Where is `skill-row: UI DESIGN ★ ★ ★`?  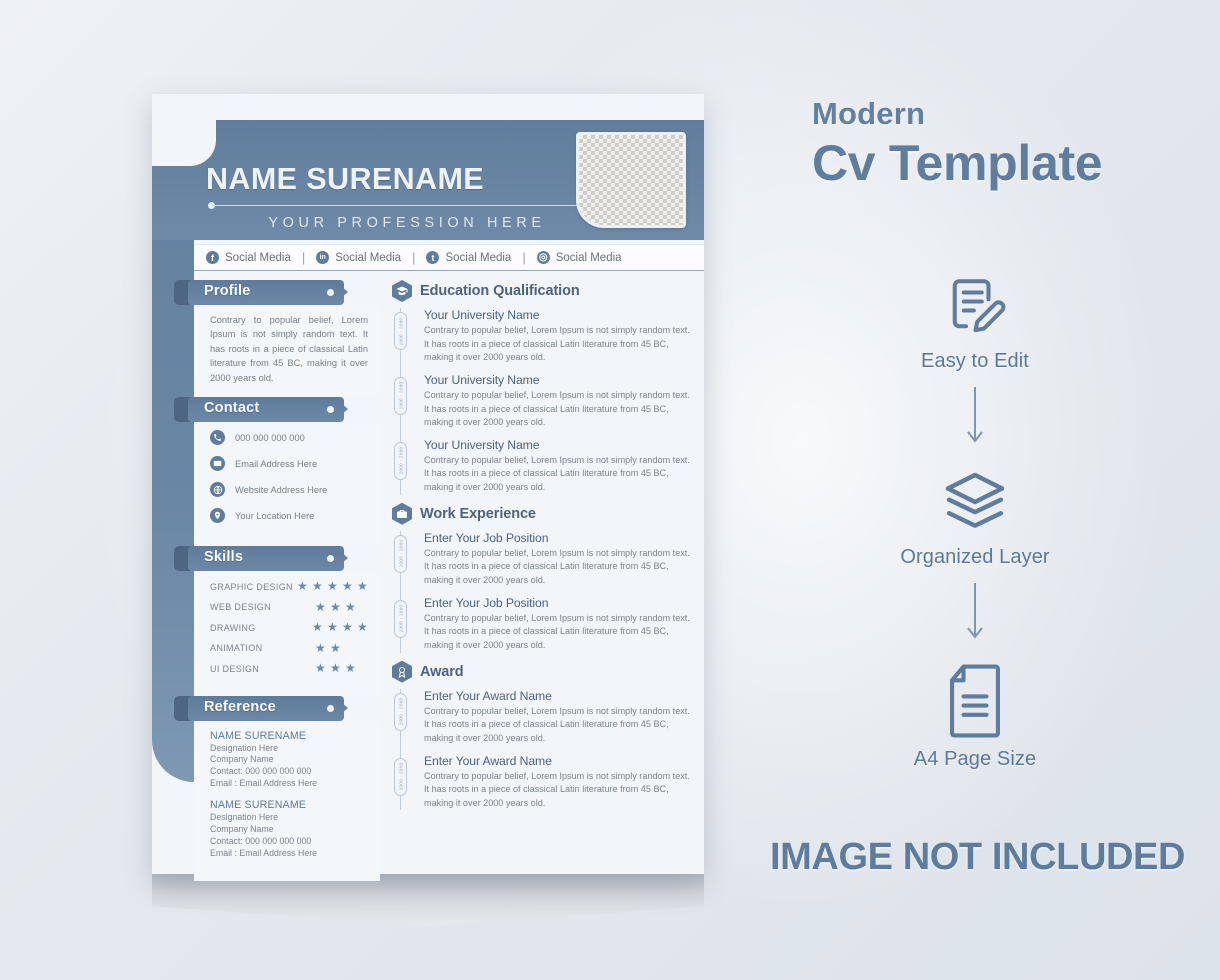
skill-row: UI DESIGN ★ ★ ★ is located at coordinates (289, 668).